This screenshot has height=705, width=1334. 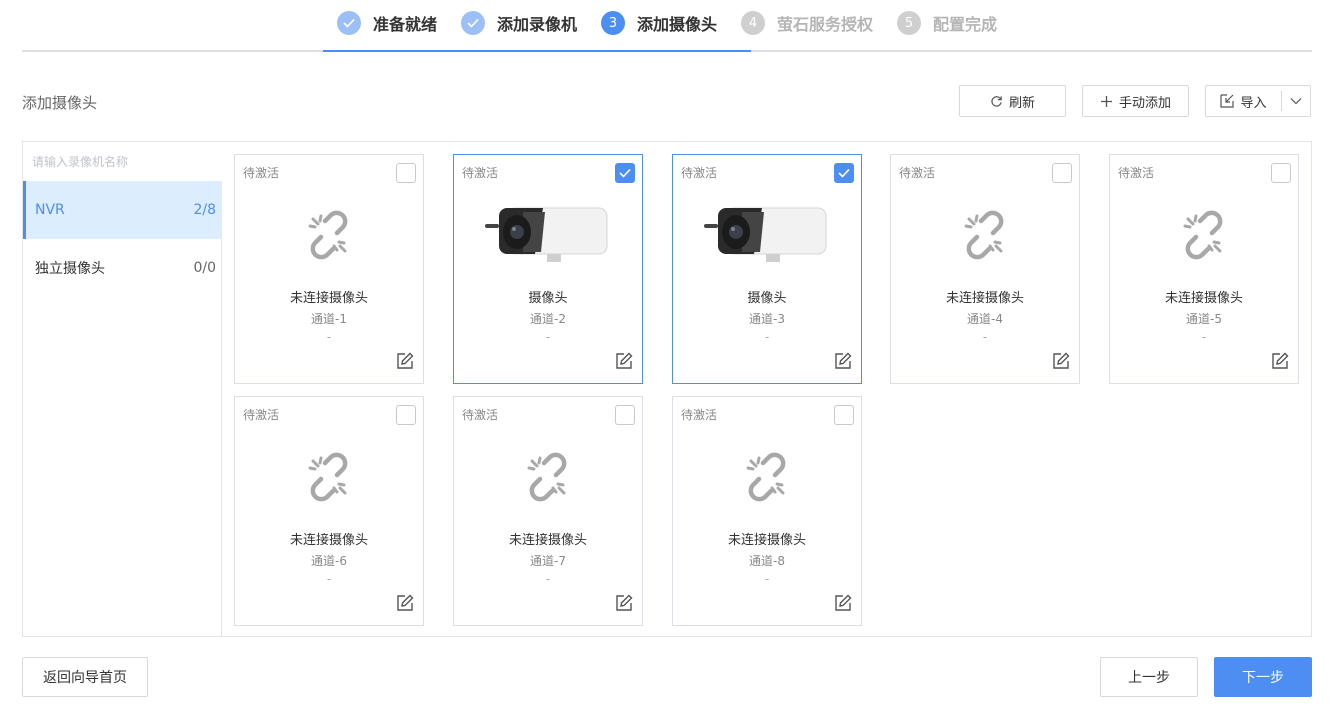 What do you see at coordinates (204, 210) in the screenshot?
I see `sidebar-item-count: 2/8` at bounding box center [204, 210].